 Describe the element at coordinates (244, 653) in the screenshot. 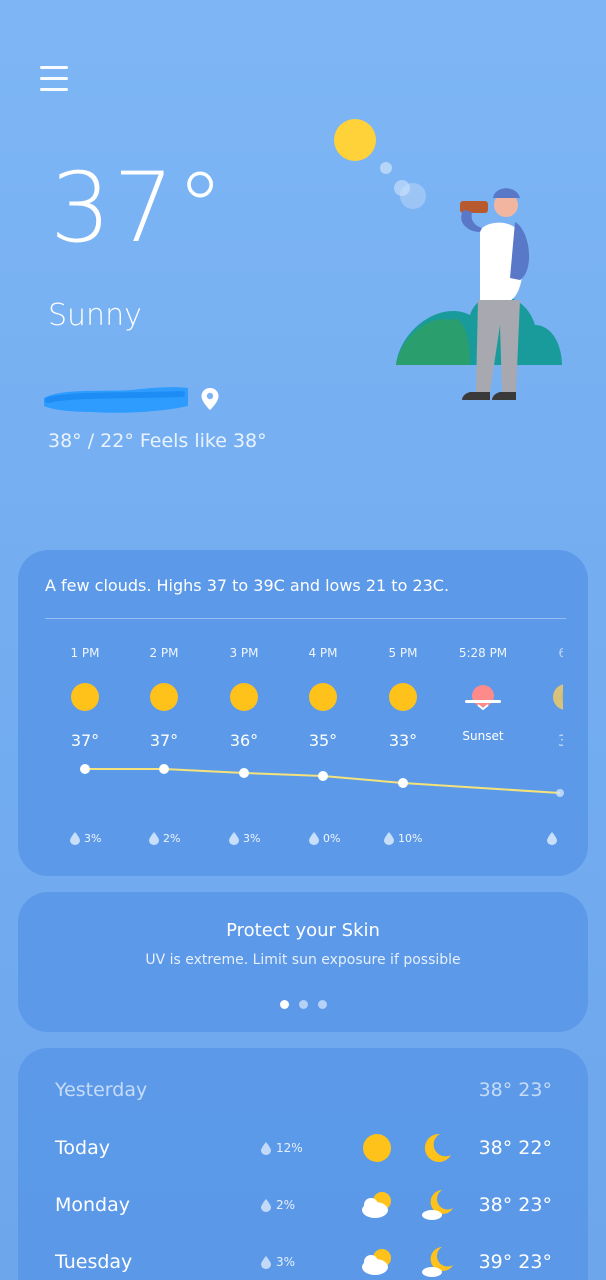

I see `hour-time: 3 PM` at that location.